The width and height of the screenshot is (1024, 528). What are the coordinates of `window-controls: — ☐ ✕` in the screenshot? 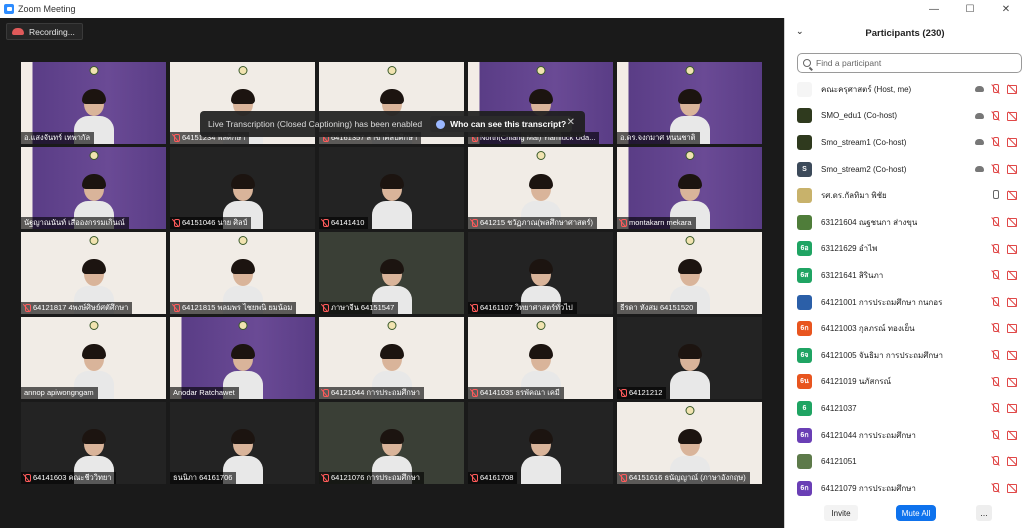 It's located at (970, 9).